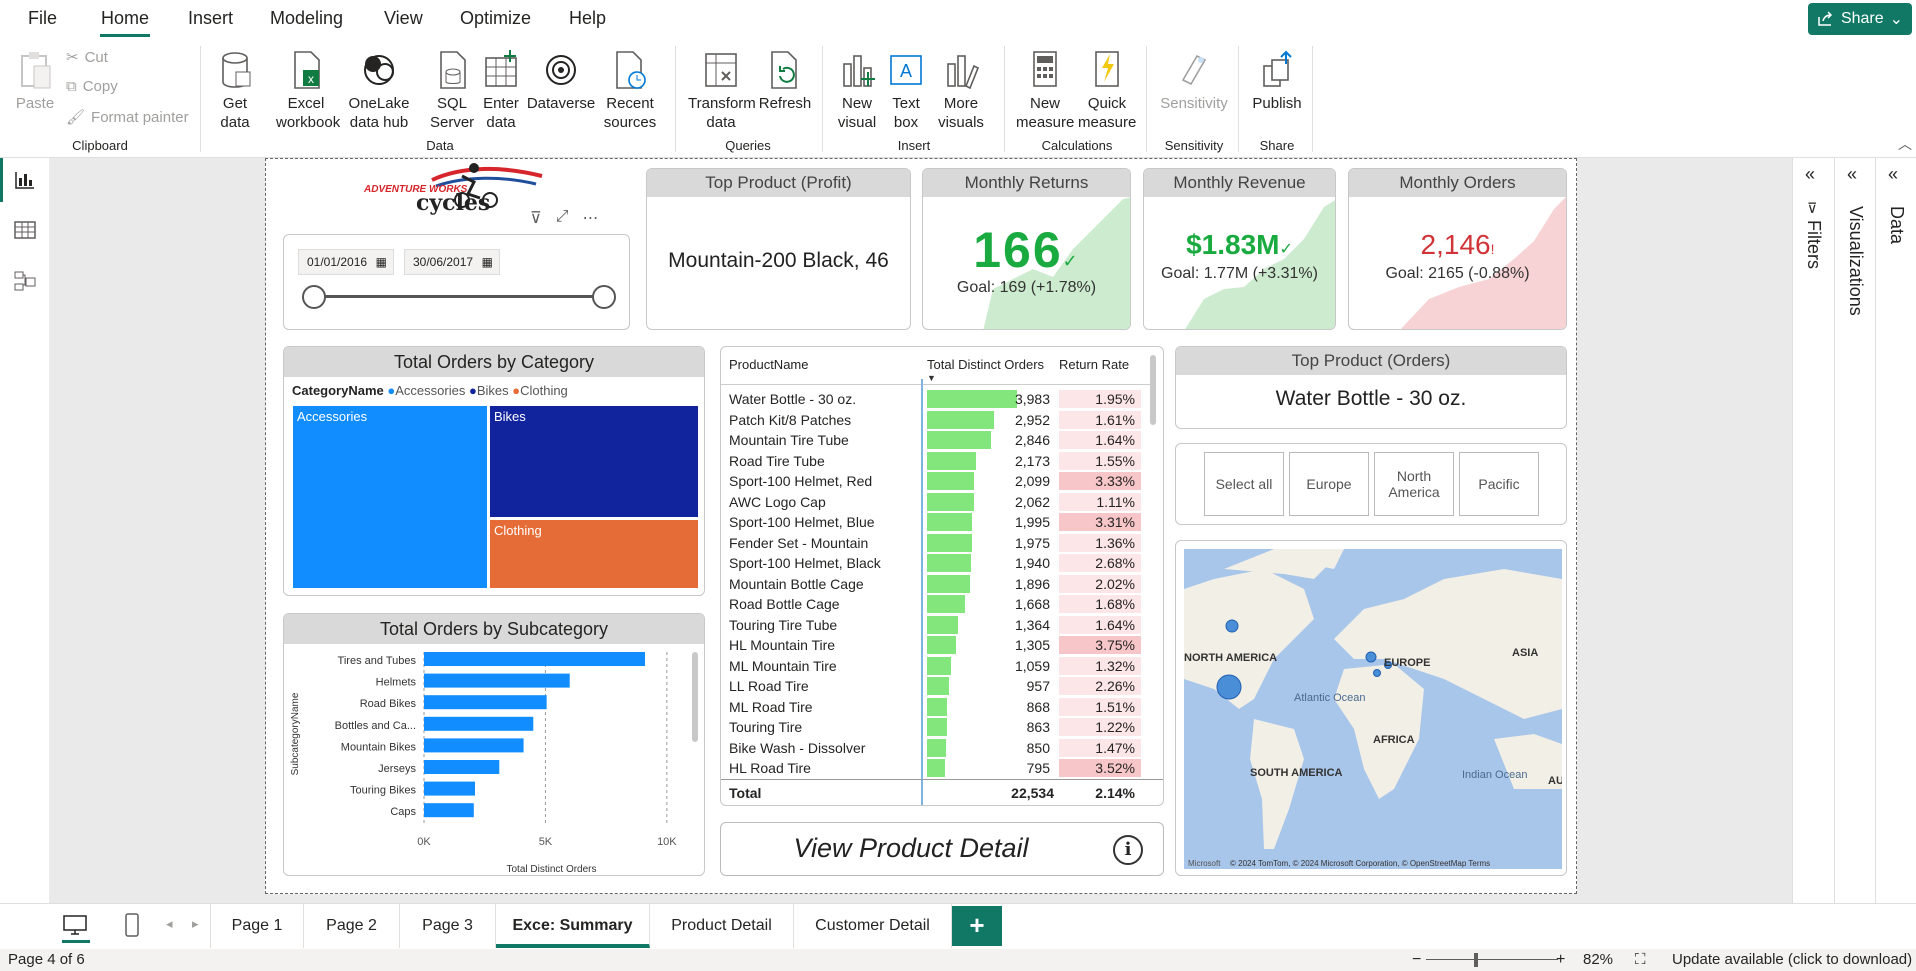 This screenshot has width=1916, height=971. Describe the element at coordinates (587, 18) in the screenshot. I see `menu-help: Help` at that location.